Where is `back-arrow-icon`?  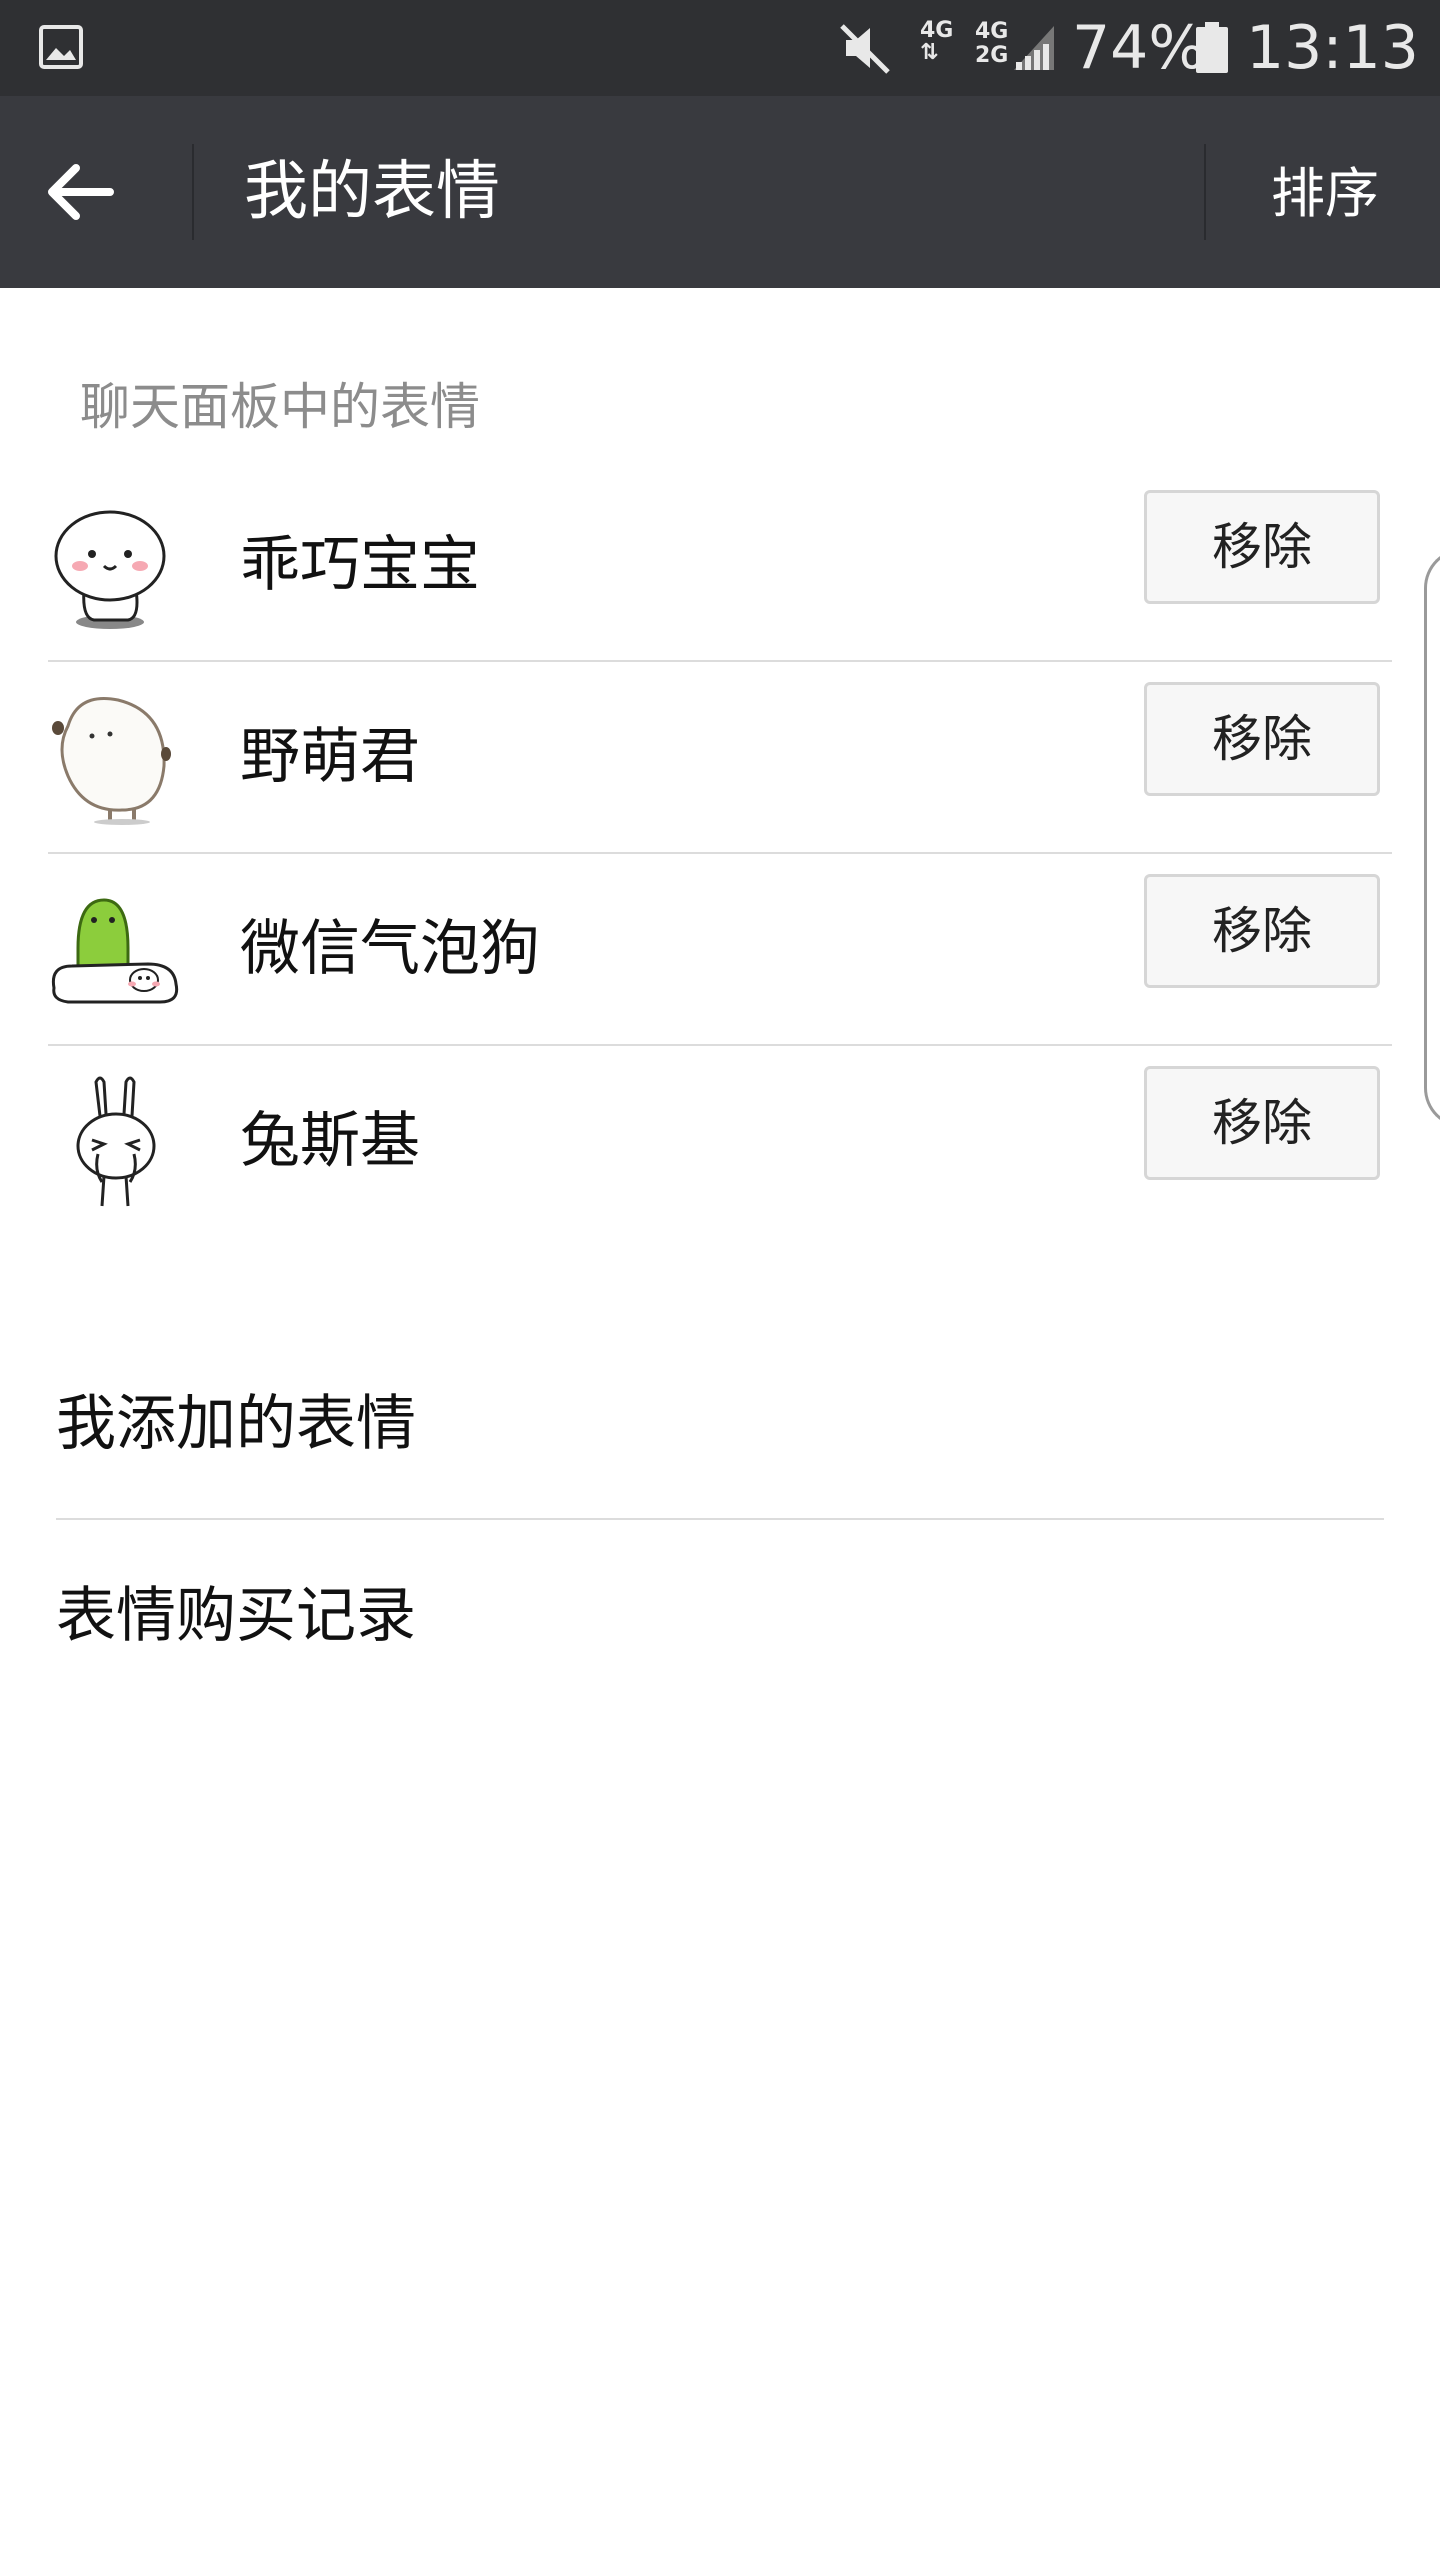
back-arrow-icon is located at coordinates (81, 192).